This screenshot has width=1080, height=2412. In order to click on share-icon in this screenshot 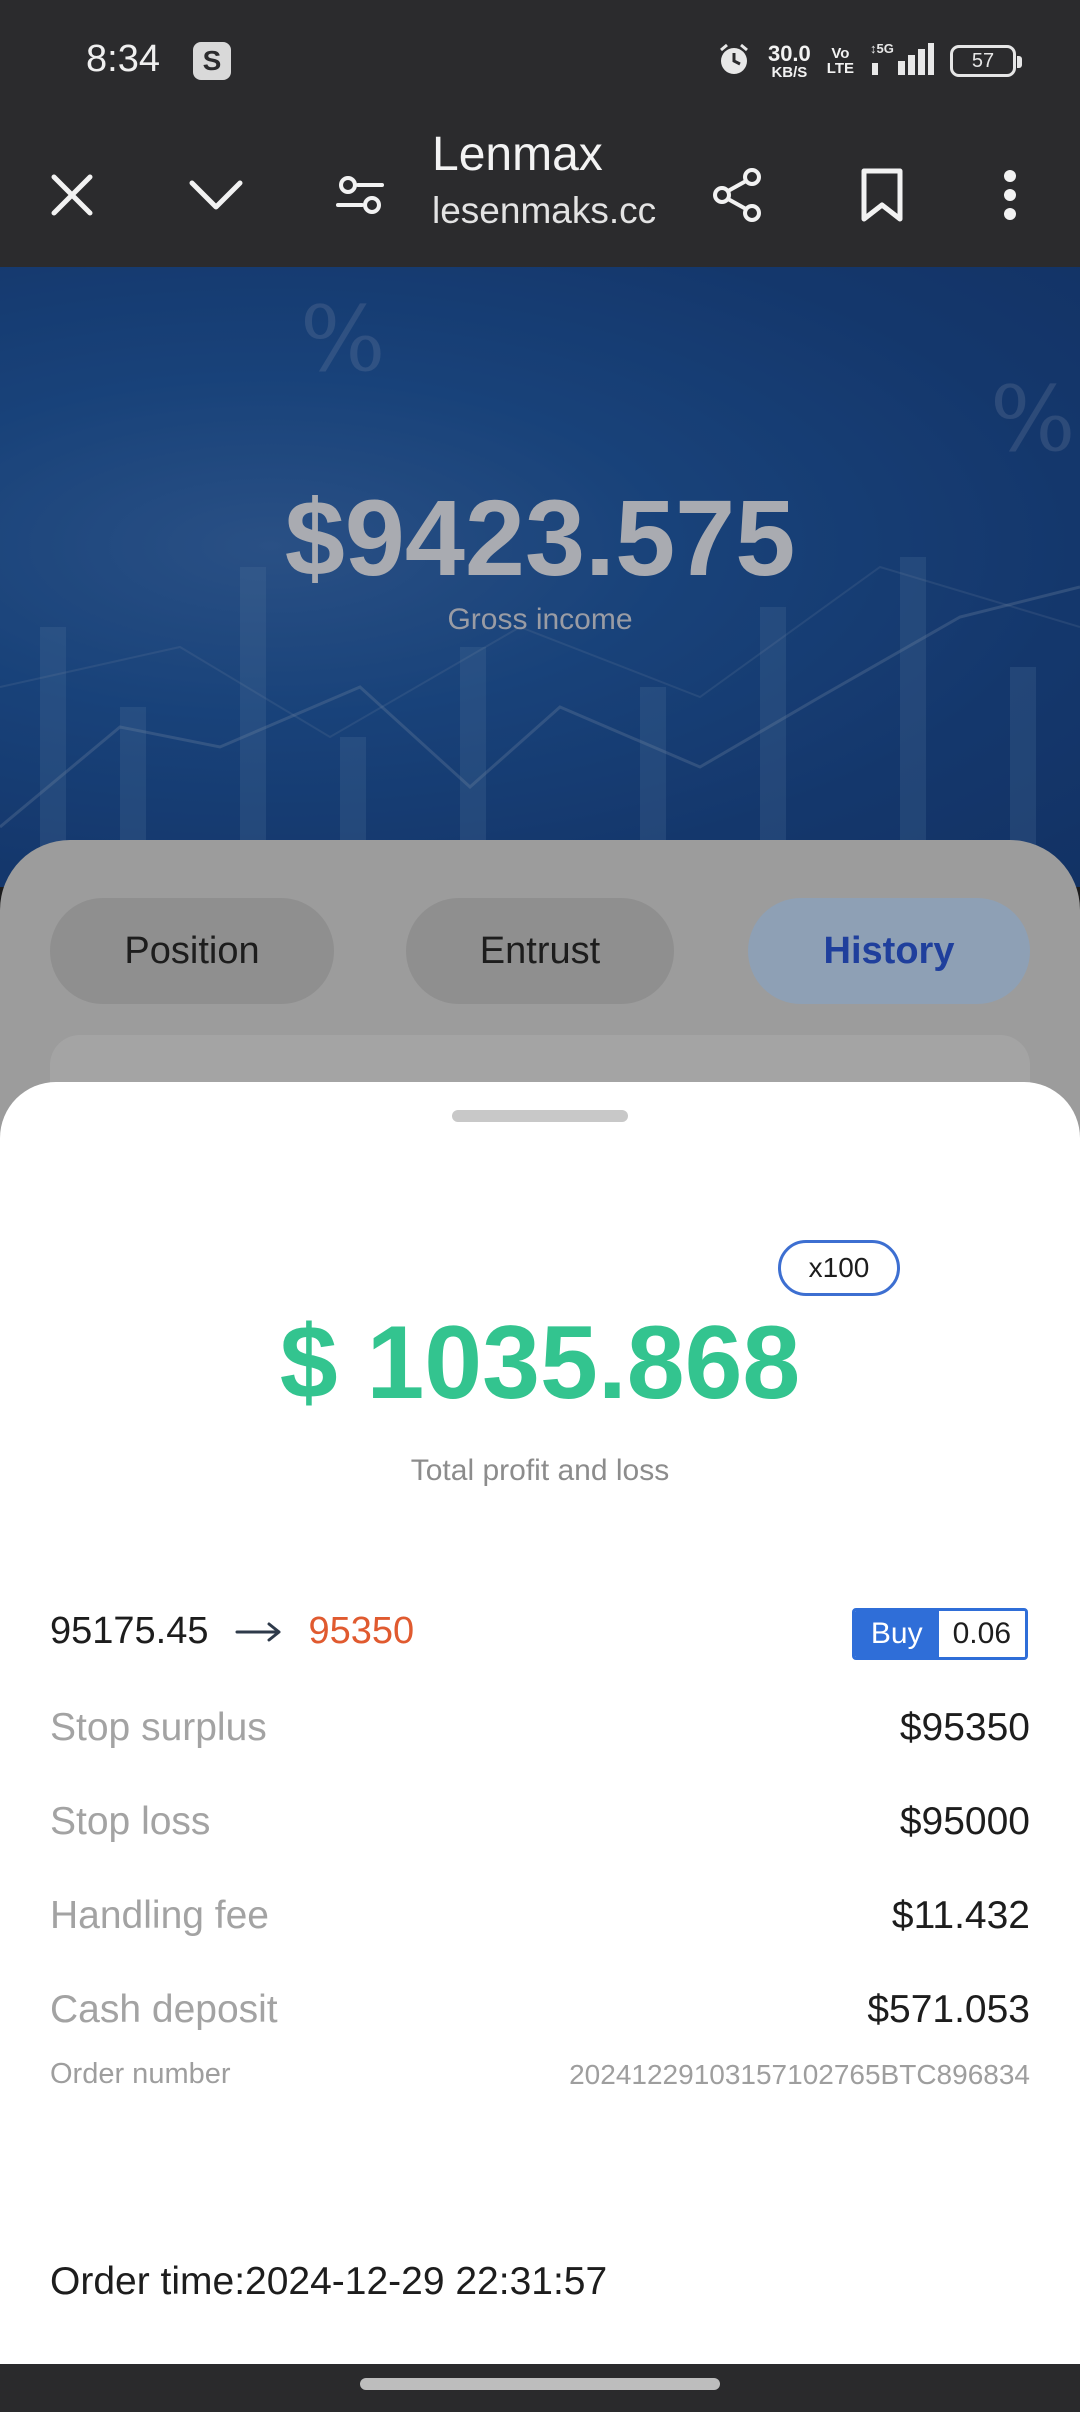, I will do `click(738, 195)`.